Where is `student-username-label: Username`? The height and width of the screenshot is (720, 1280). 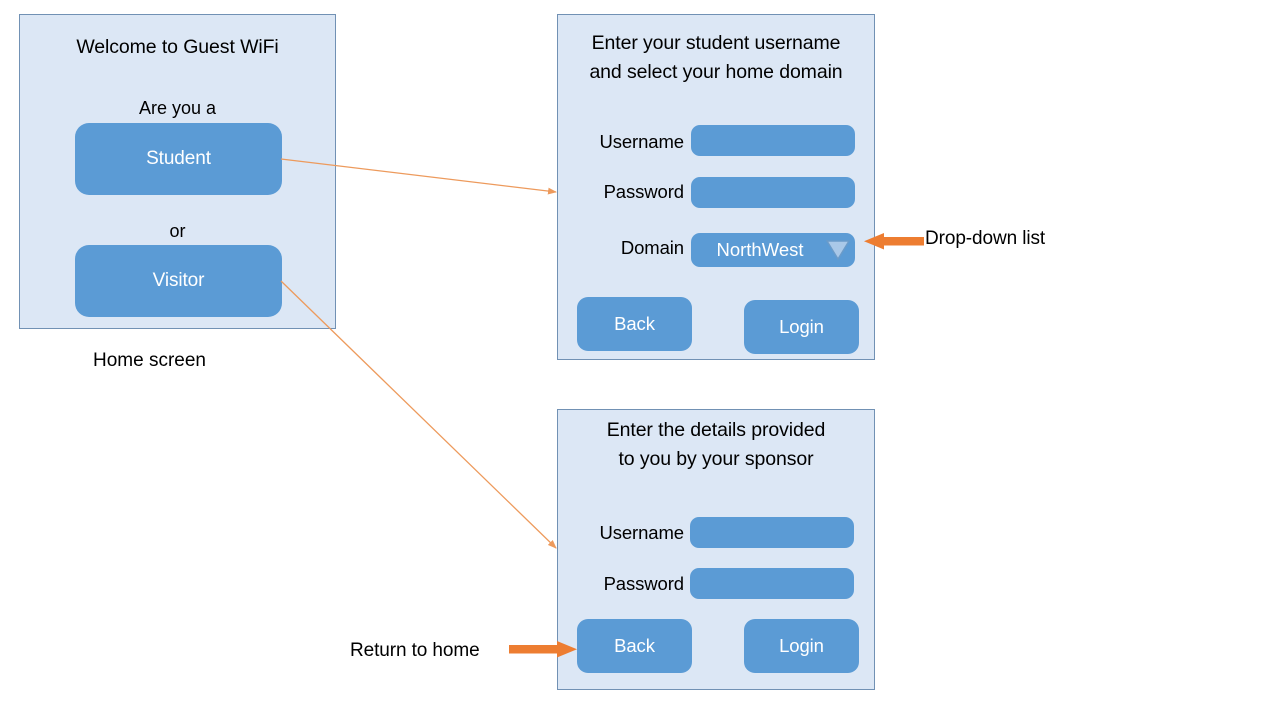
student-username-label: Username is located at coordinates (641, 141).